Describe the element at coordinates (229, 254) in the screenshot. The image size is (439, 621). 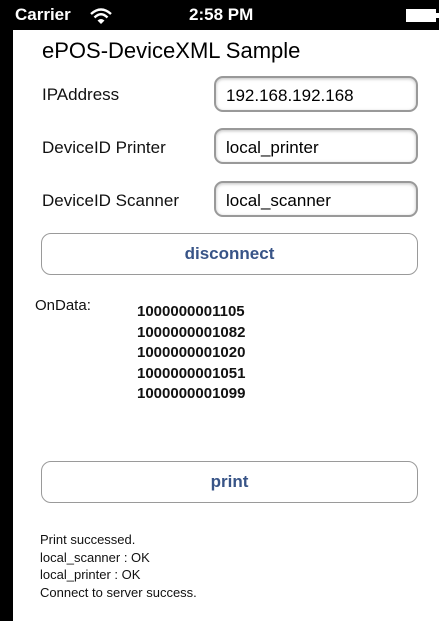
I see `disconnect-button: disconnect` at that location.